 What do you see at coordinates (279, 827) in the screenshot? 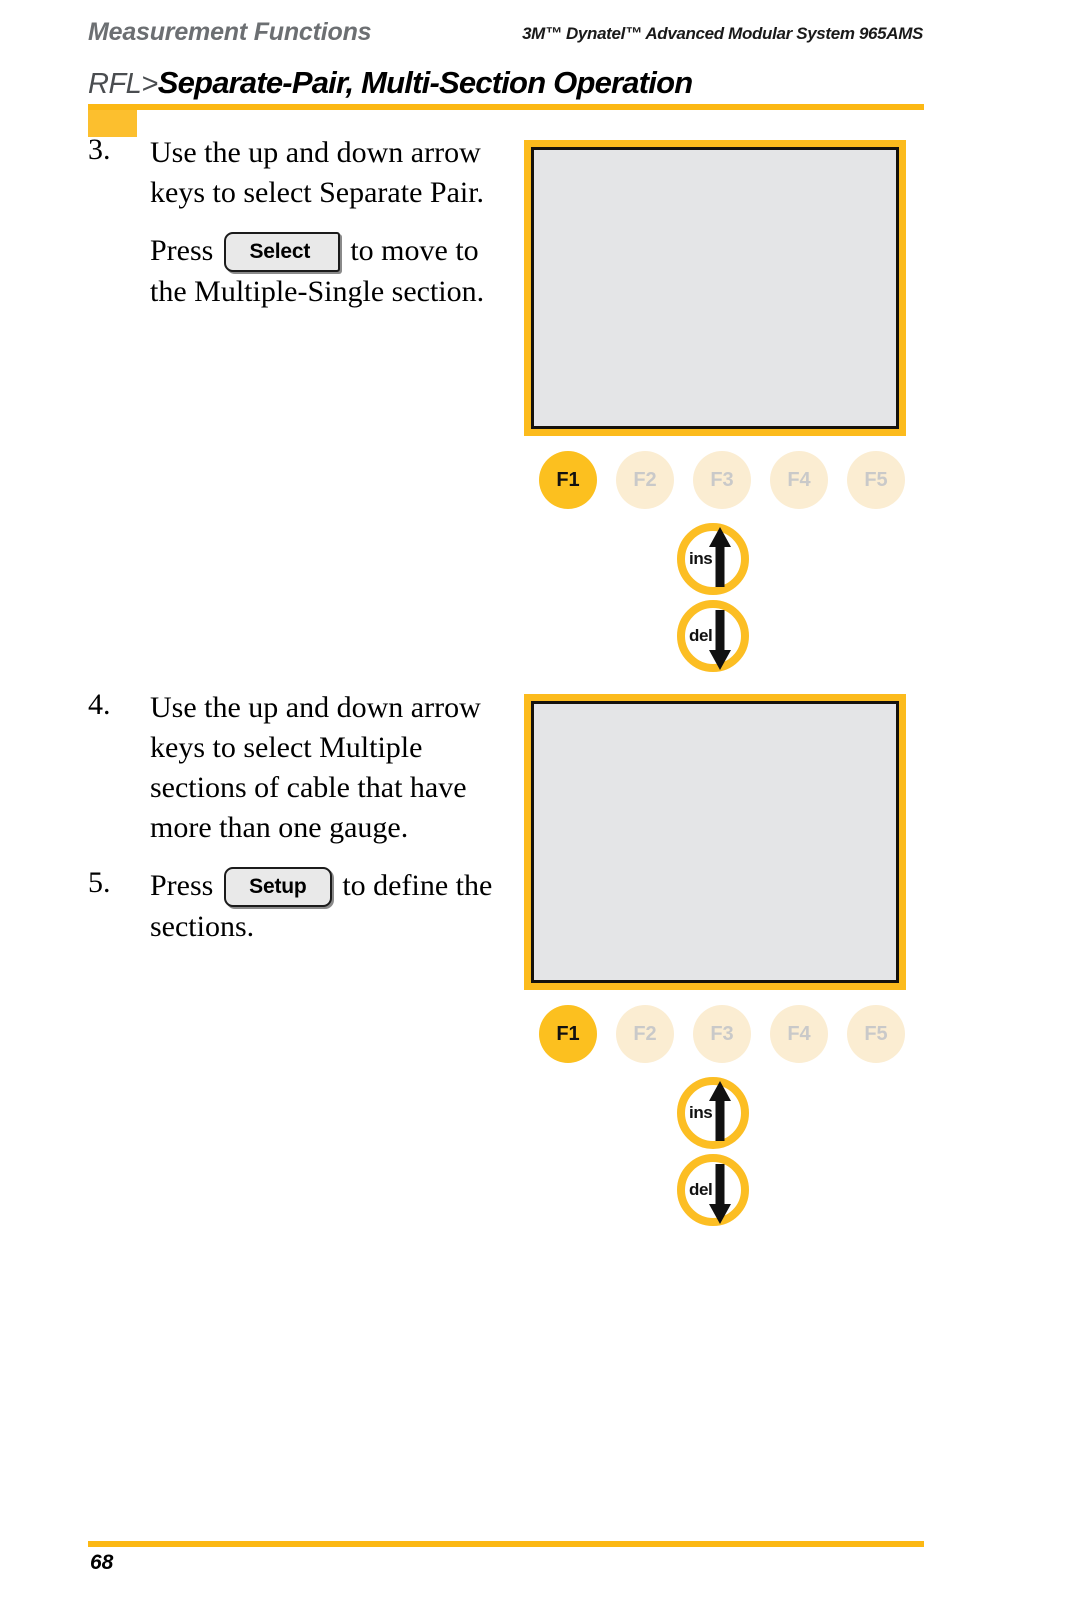
I see `step-4-line-4: more than one gauge.` at bounding box center [279, 827].